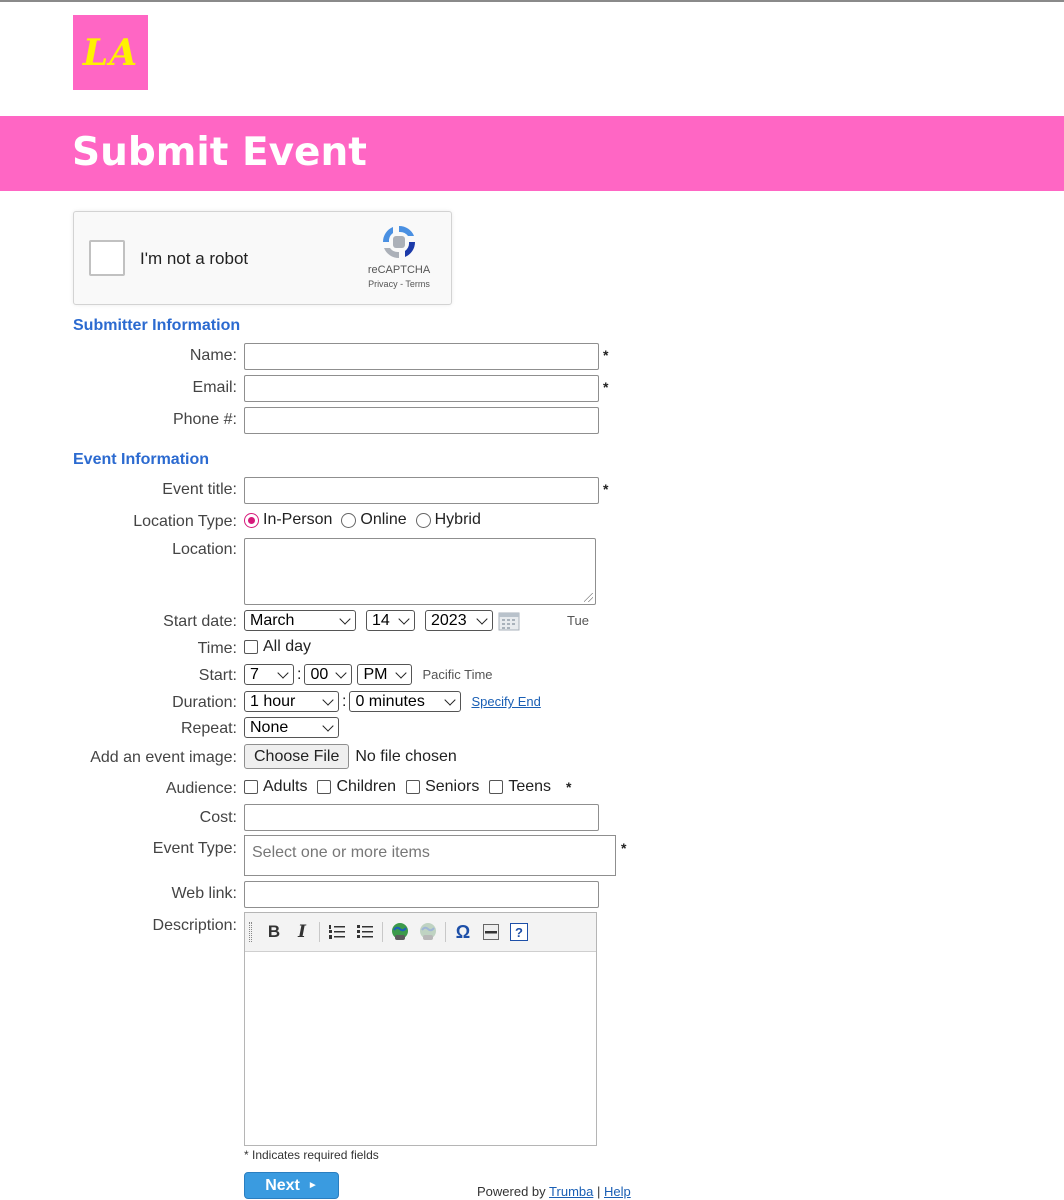  What do you see at coordinates (213, 355) in the screenshot?
I see `name-label: Name:` at bounding box center [213, 355].